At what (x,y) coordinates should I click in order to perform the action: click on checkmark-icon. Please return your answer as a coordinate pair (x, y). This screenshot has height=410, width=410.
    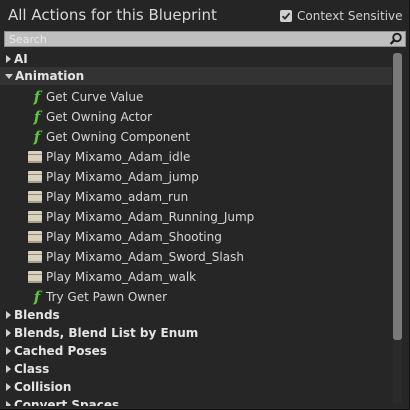
    Looking at the image, I should click on (286, 16).